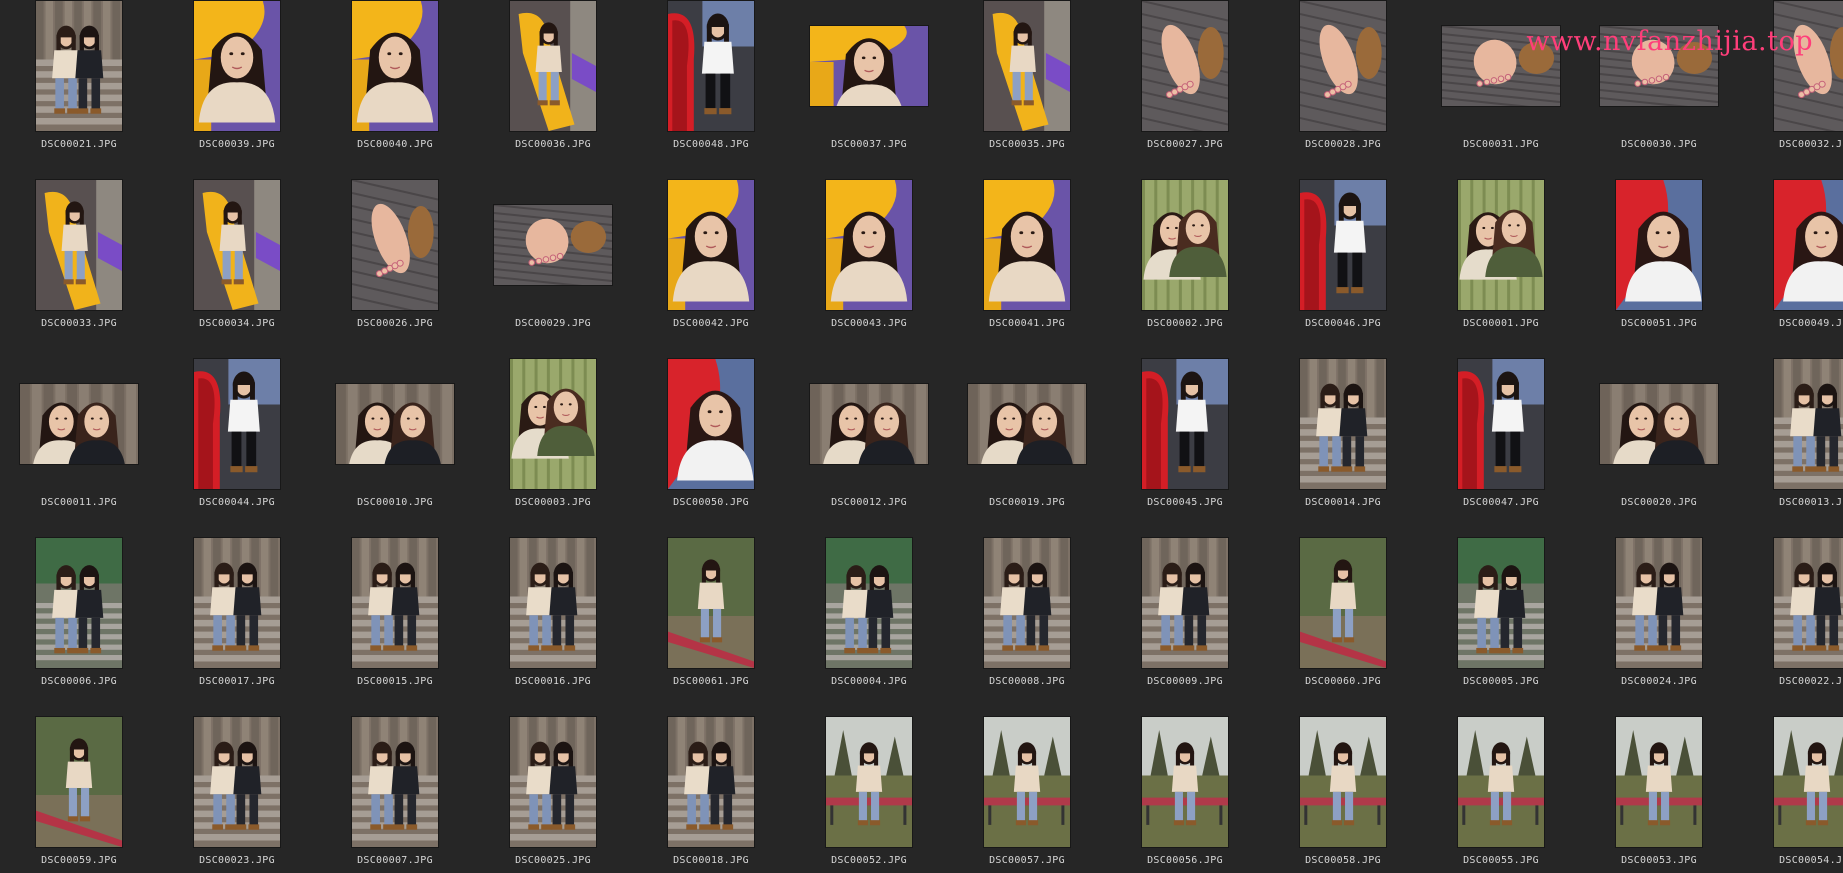 The image size is (1843, 873). I want to click on file-thumbnail-item: DSC00015.JPG, so click(395, 626).